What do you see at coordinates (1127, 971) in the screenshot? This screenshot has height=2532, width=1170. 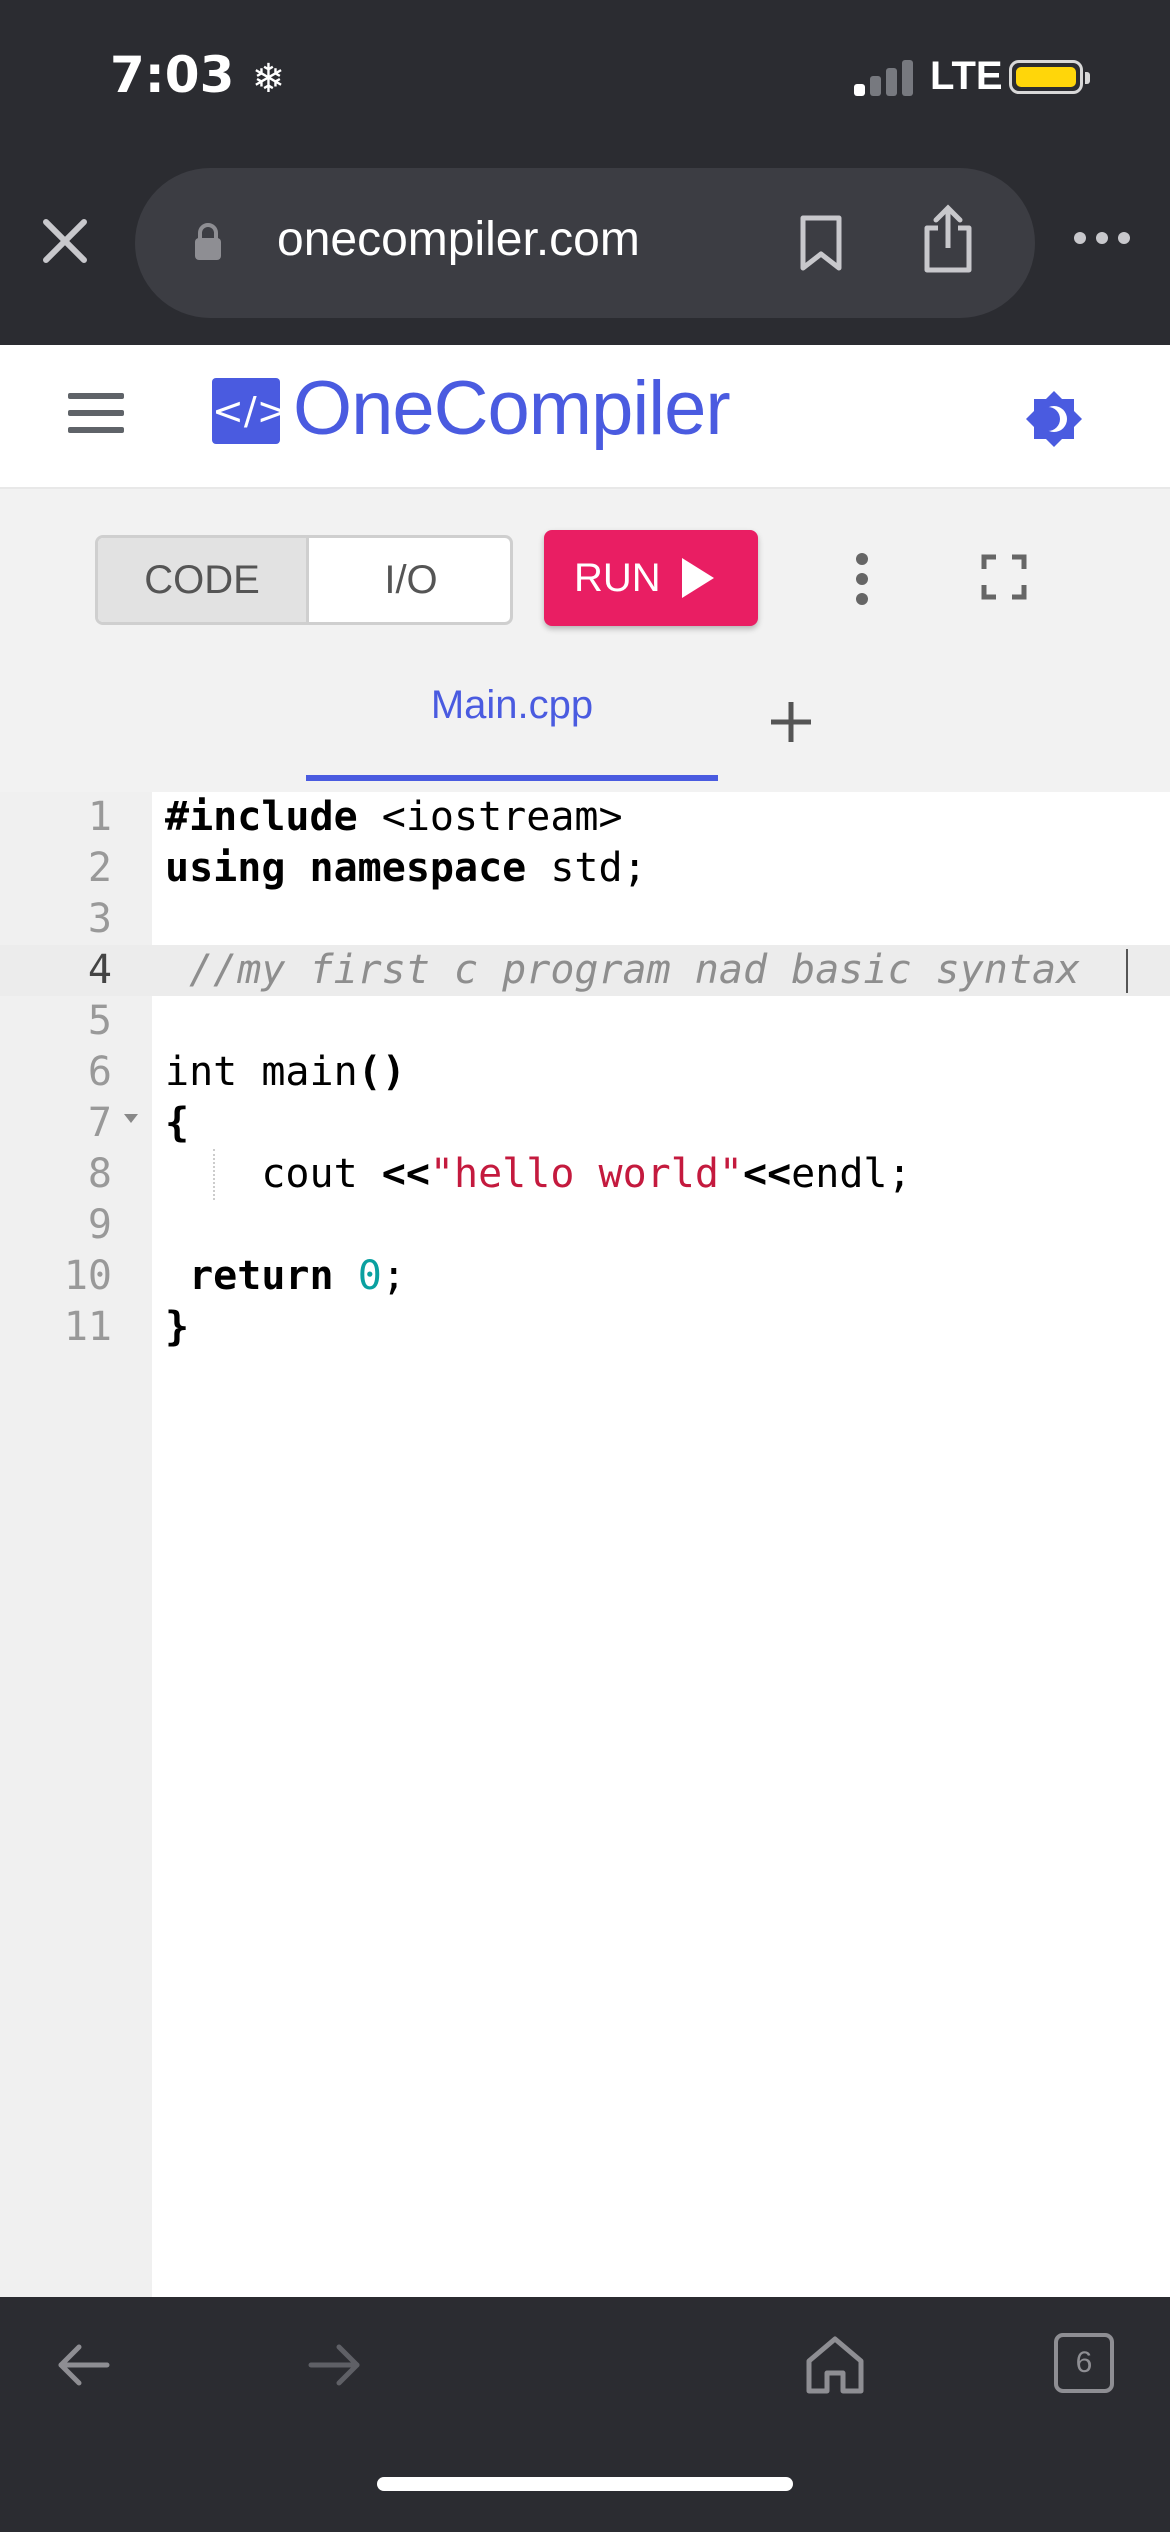 I see `text-cursor` at bounding box center [1127, 971].